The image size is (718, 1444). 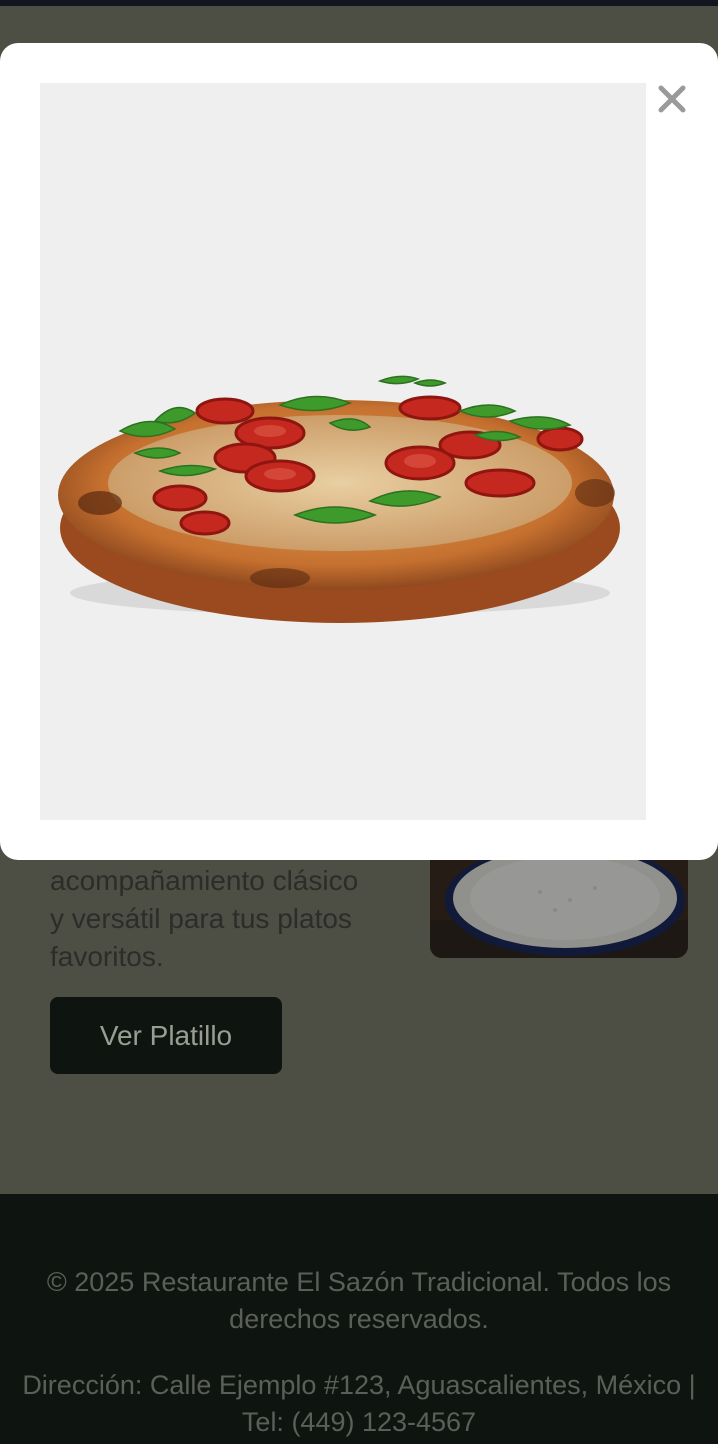 I want to click on close-button, so click(x=672, y=99).